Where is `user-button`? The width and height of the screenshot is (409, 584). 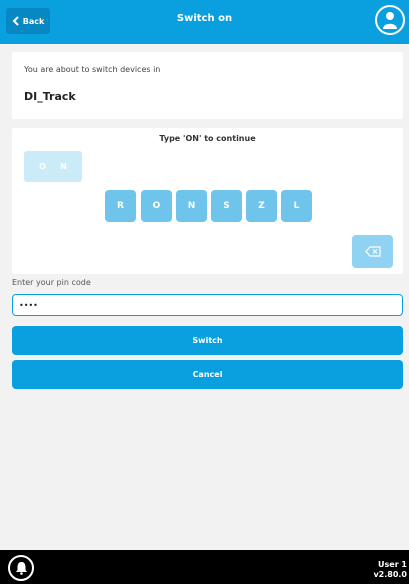 user-button is located at coordinates (390, 20).